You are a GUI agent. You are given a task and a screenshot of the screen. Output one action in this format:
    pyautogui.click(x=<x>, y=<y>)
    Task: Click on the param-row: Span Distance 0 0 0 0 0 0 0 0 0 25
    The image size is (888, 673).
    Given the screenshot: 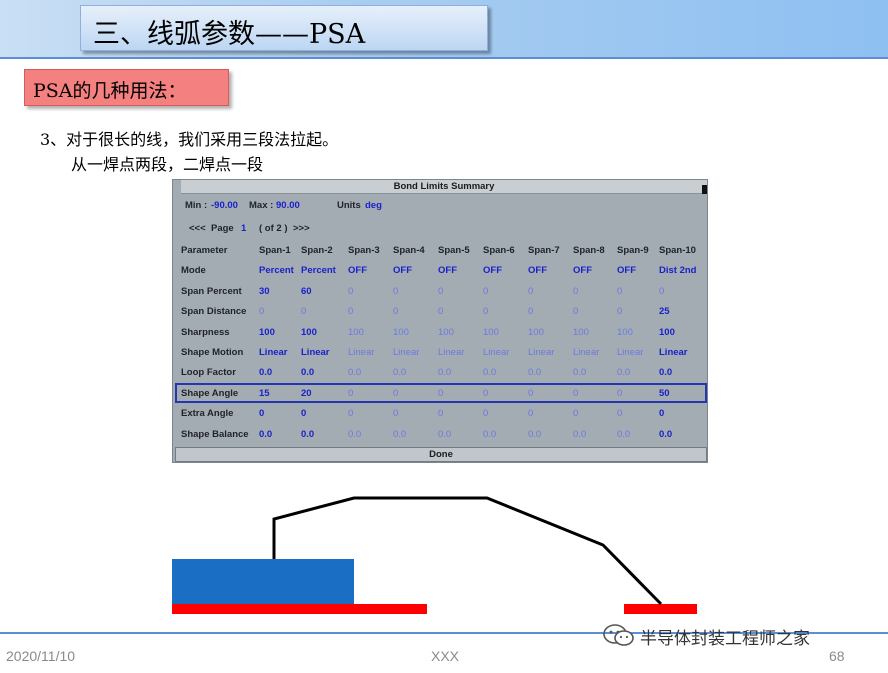 What is the action you would take?
    pyautogui.click(x=441, y=313)
    